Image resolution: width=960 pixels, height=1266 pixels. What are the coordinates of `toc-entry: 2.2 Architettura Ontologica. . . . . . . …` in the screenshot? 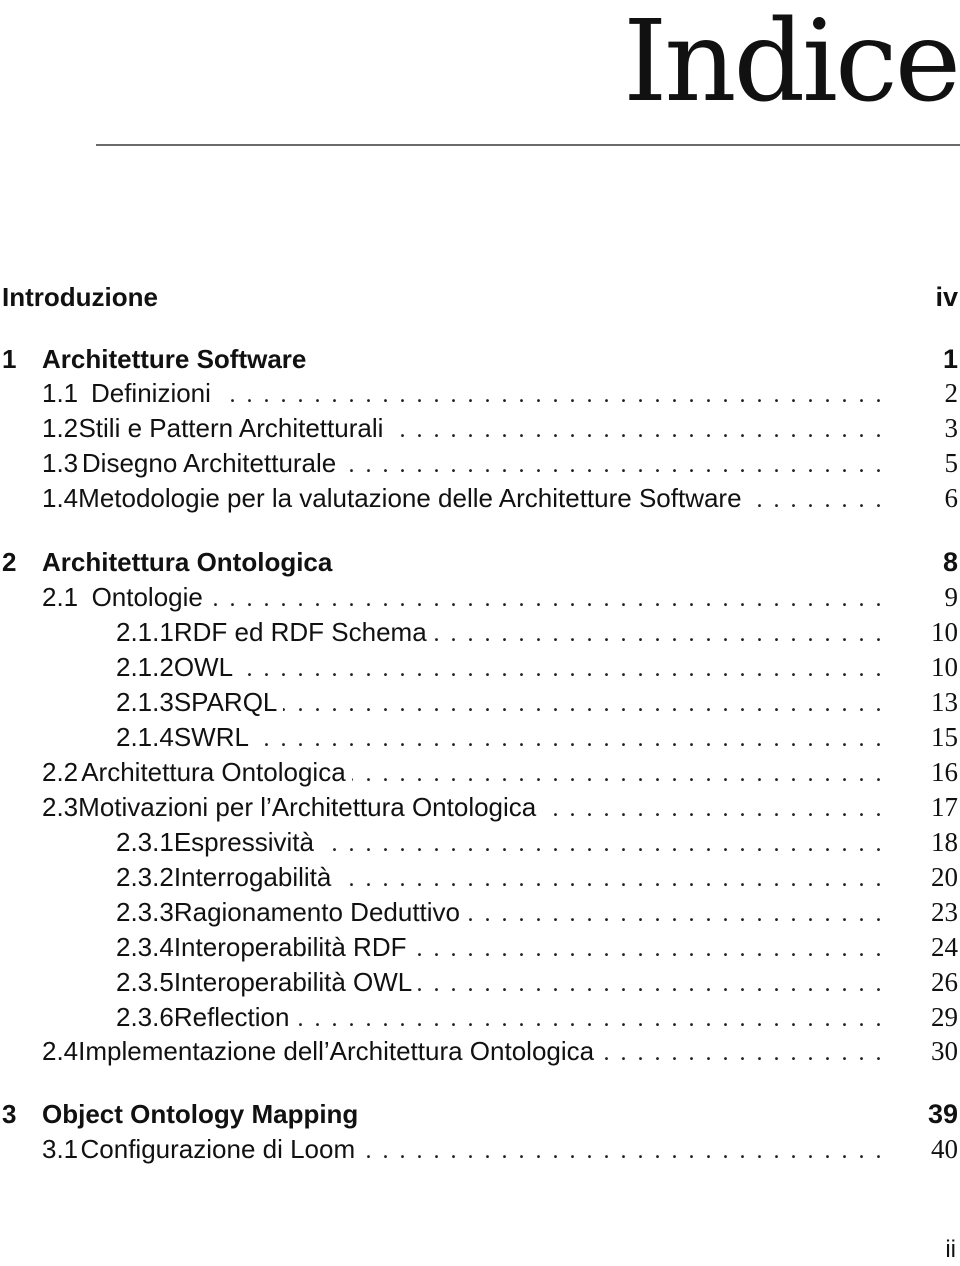 It's located at (480, 772).